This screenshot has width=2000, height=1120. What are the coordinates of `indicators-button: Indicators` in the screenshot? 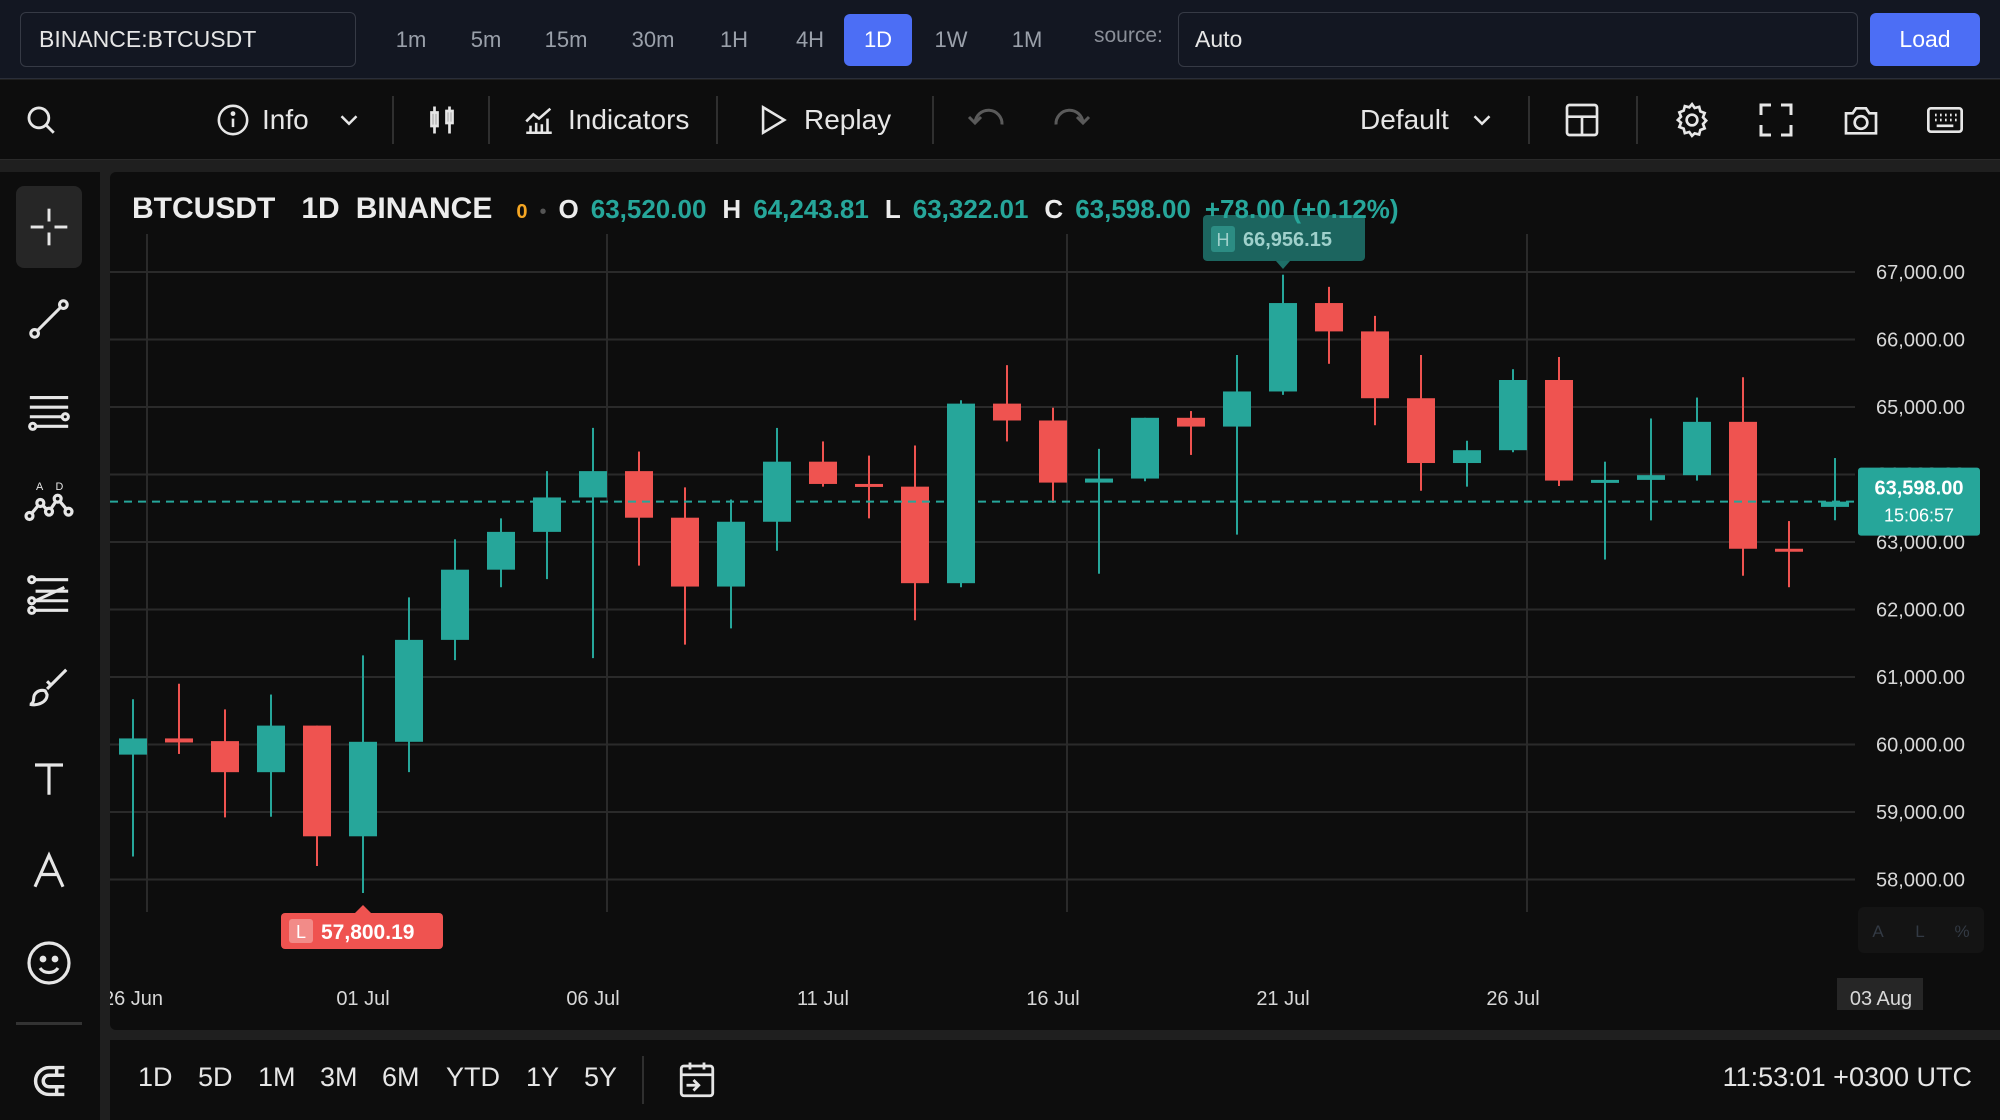 It's located at (605, 120).